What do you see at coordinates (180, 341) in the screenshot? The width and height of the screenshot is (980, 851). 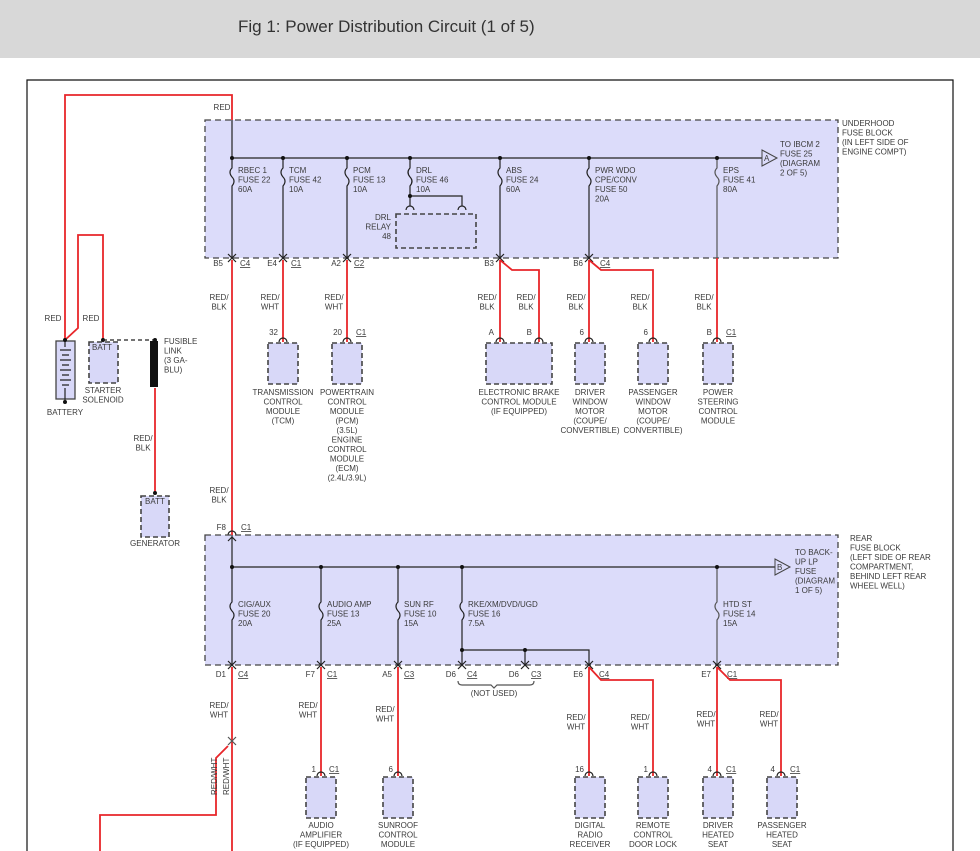 I see `text-line: FUSIBLE` at bounding box center [180, 341].